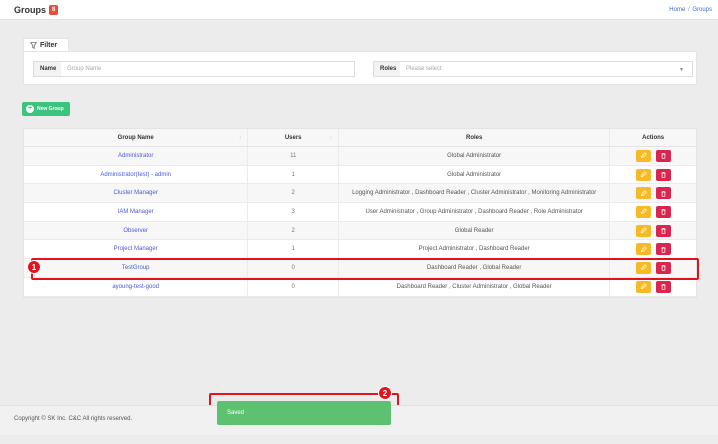  I want to click on step-2-marker: 2, so click(385, 393).